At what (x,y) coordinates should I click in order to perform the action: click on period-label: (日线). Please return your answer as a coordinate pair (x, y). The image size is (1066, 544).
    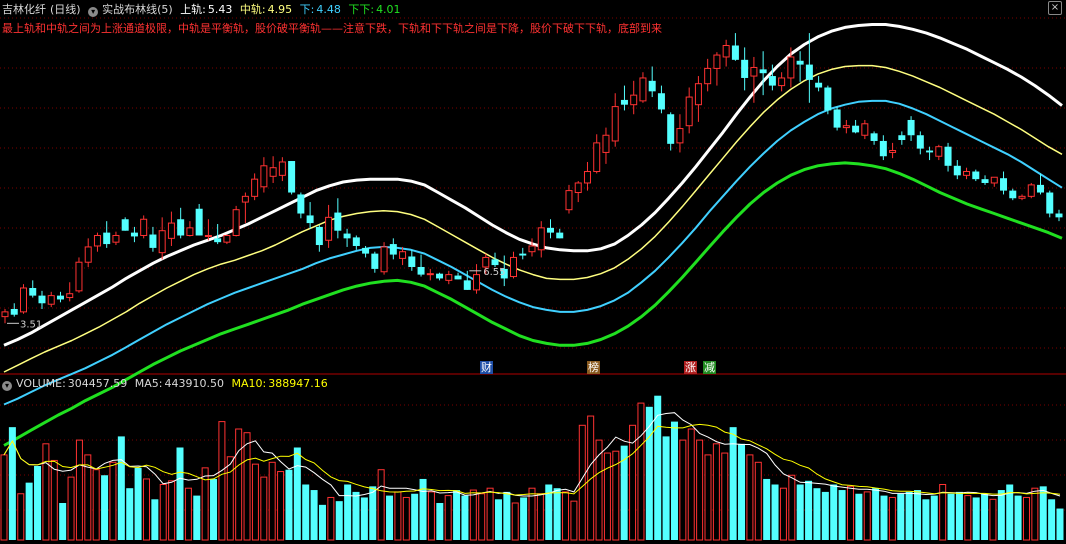
    Looking at the image, I should click on (65, 9).